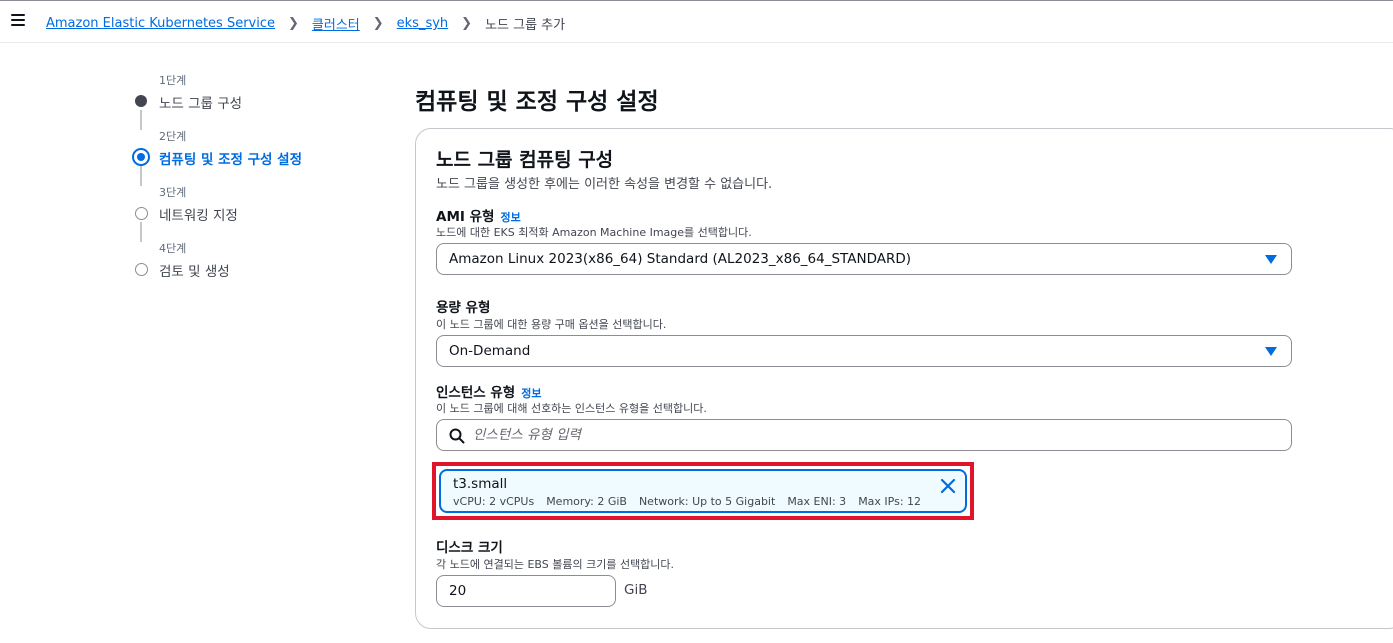  I want to click on wizard-step-1: 1단계 노드 그룹 구성, so click(252, 101).